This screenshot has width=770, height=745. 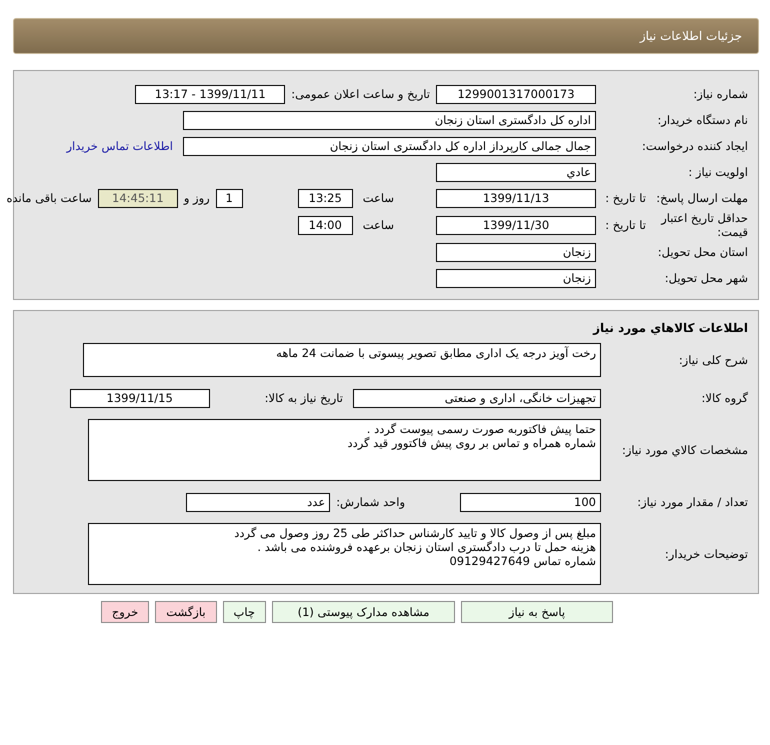 I want to click on goods-group-field: تجهیزات خانگی، اداری و صنعتی, so click(x=477, y=398).